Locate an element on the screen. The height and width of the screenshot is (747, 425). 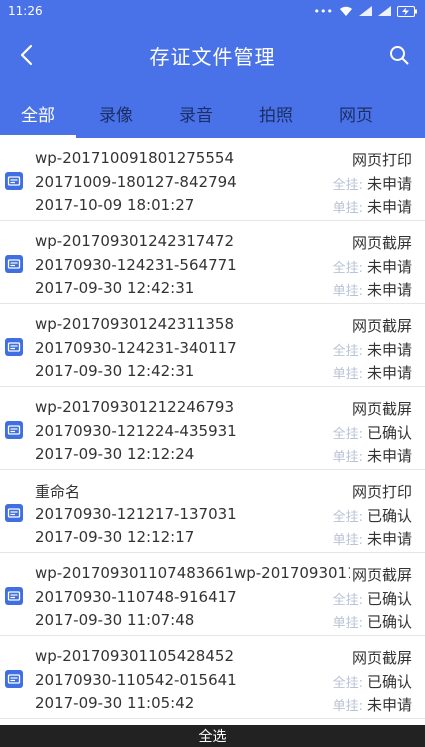
file-name: wp-201709301242317472 is located at coordinates (134, 241).